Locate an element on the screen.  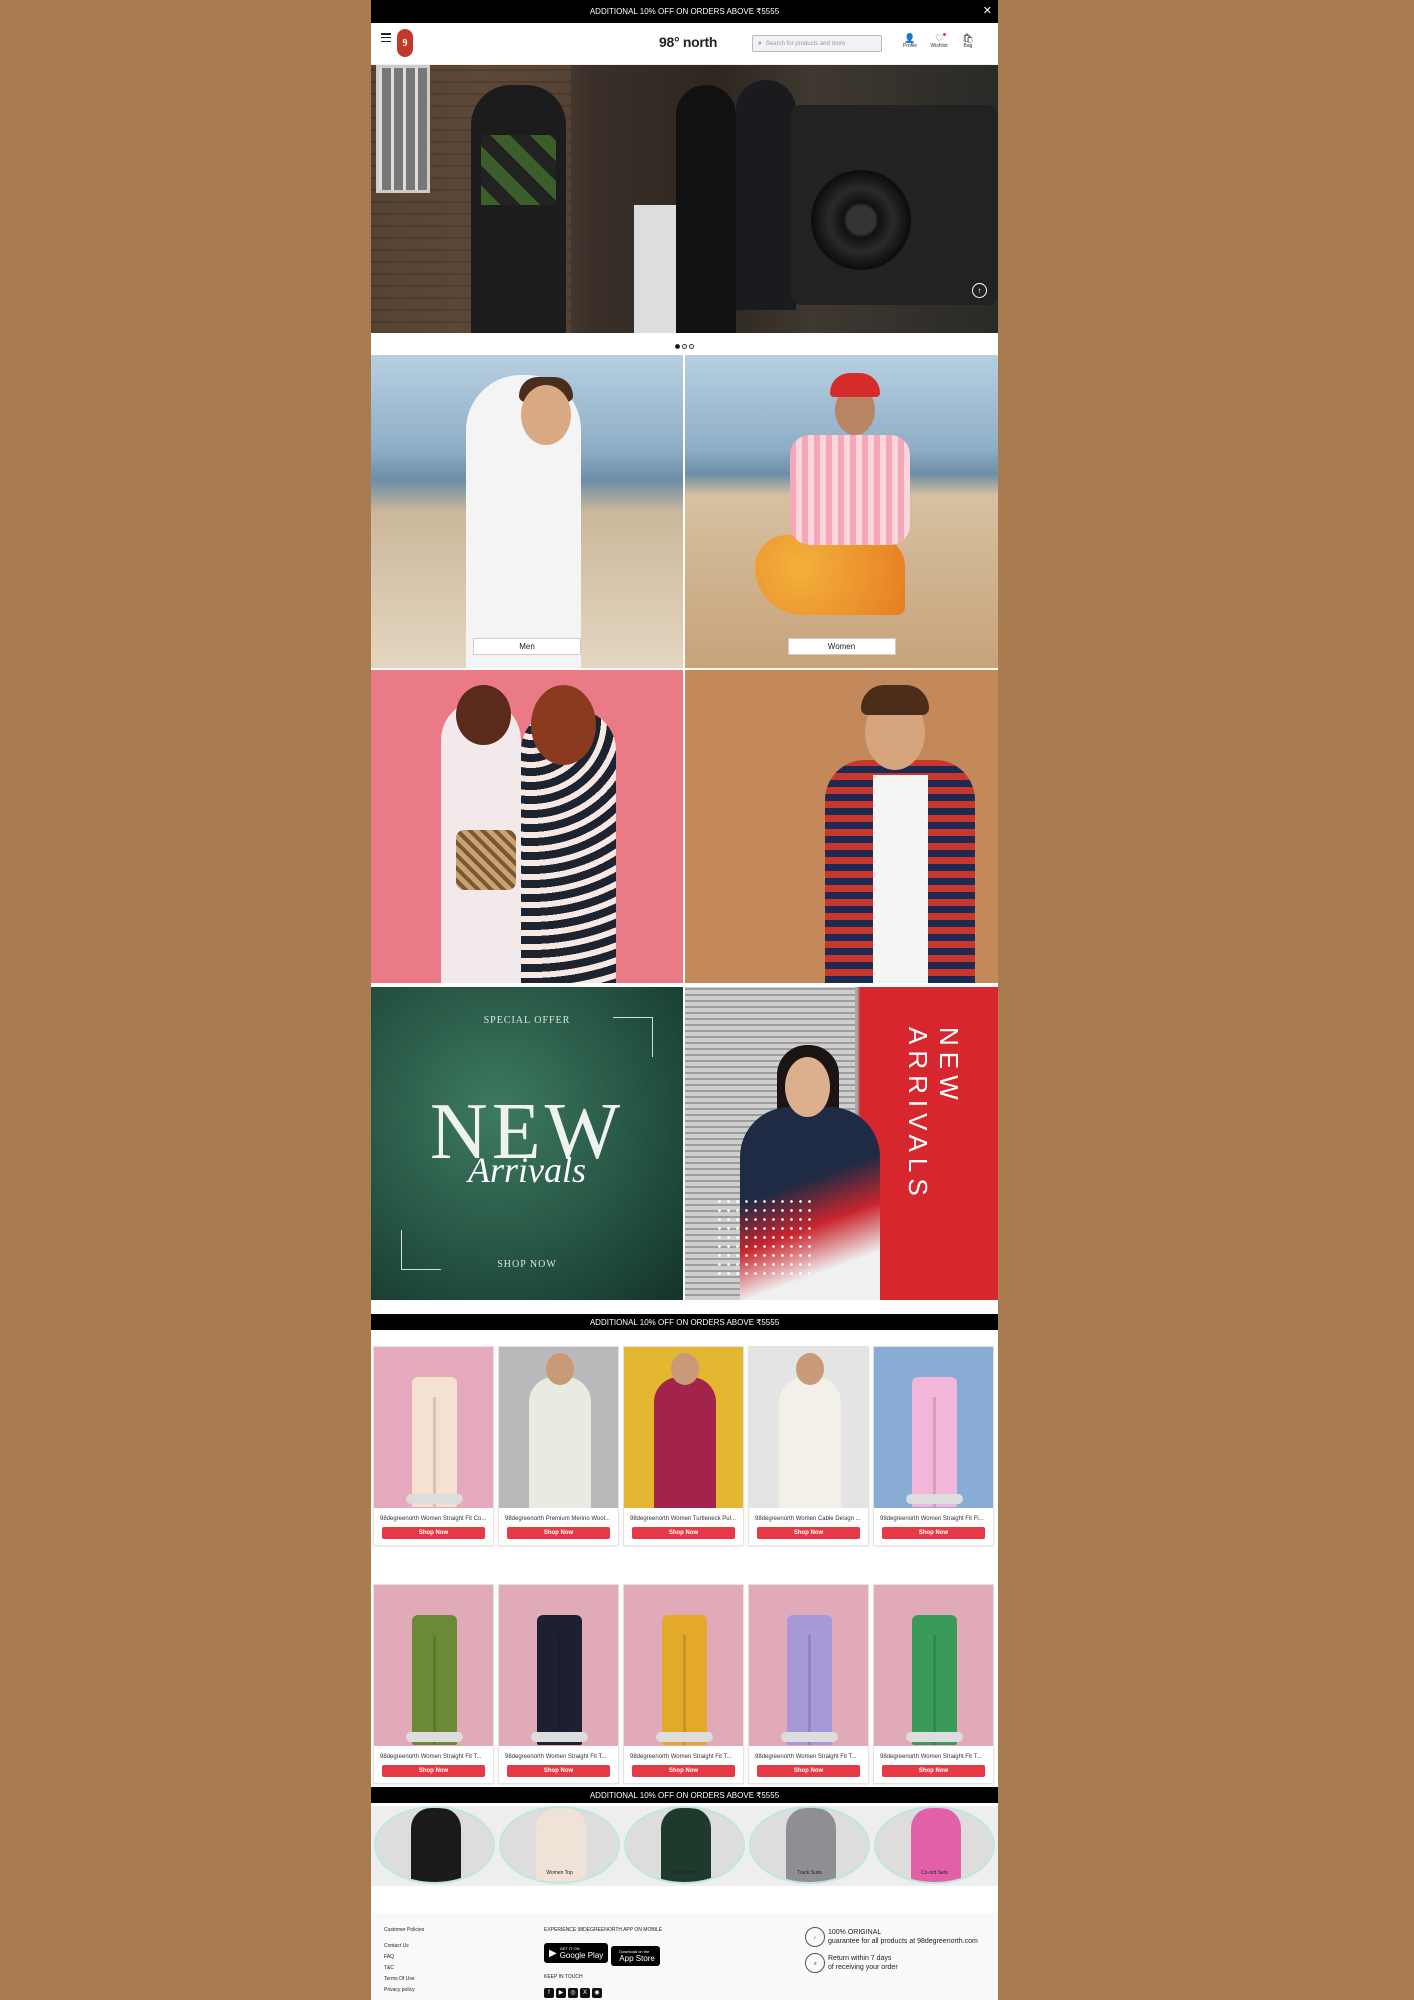
x-icon: X is located at coordinates (585, 1992).